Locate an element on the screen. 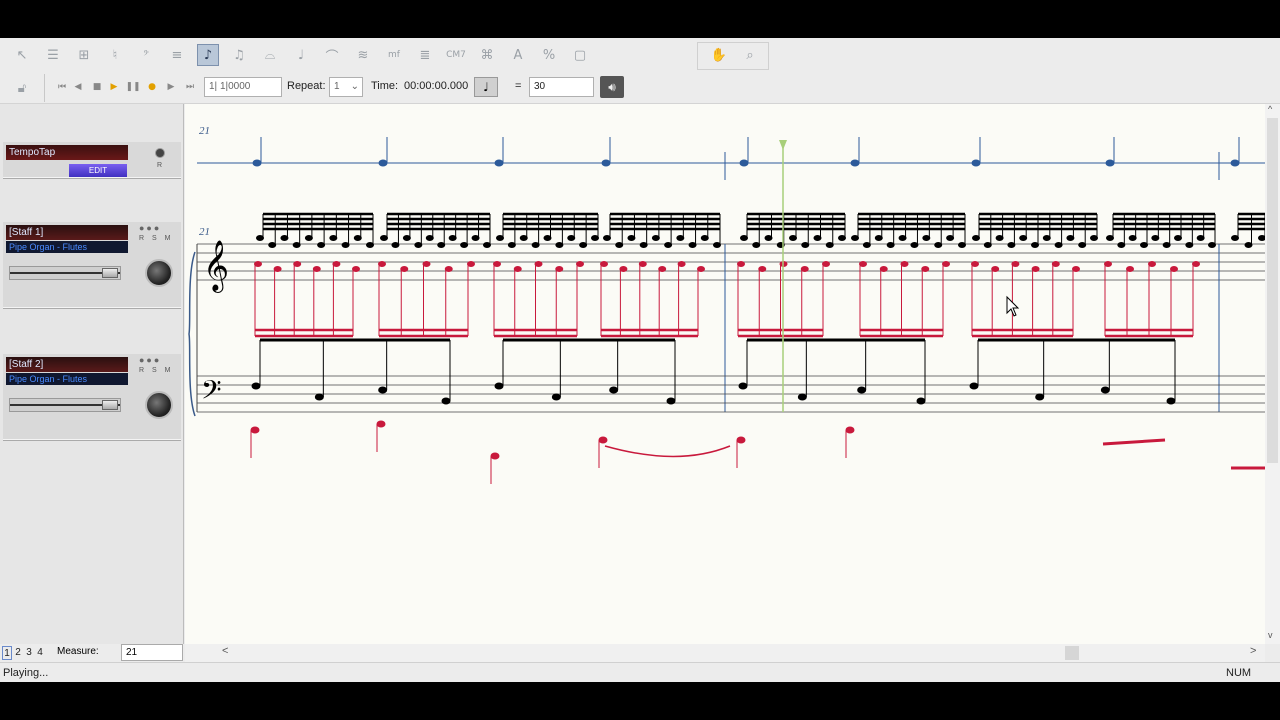 This screenshot has height=720, width=1280. text-tool-icon: A is located at coordinates (518, 55).